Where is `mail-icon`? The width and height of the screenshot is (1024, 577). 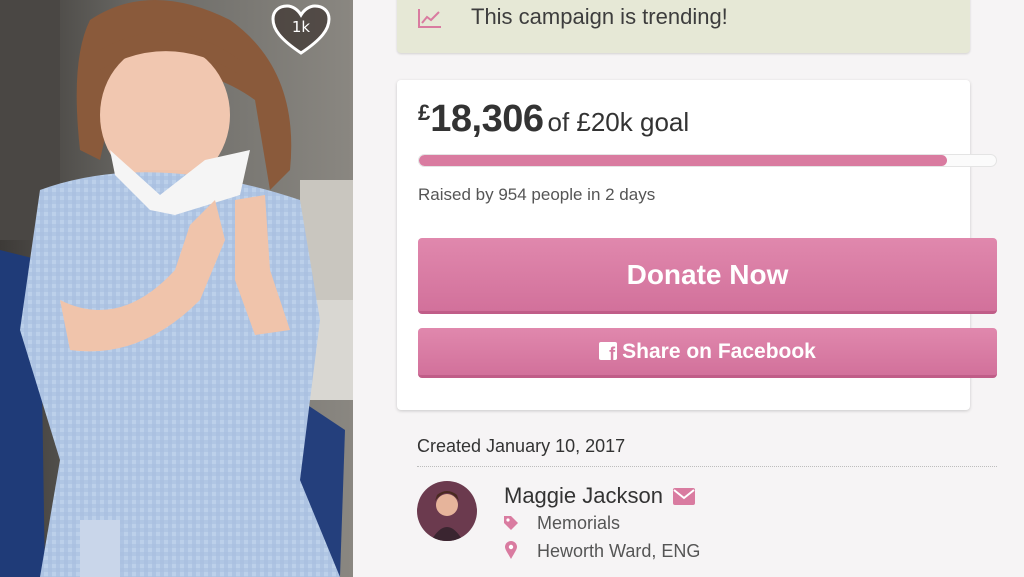
mail-icon is located at coordinates (684, 496).